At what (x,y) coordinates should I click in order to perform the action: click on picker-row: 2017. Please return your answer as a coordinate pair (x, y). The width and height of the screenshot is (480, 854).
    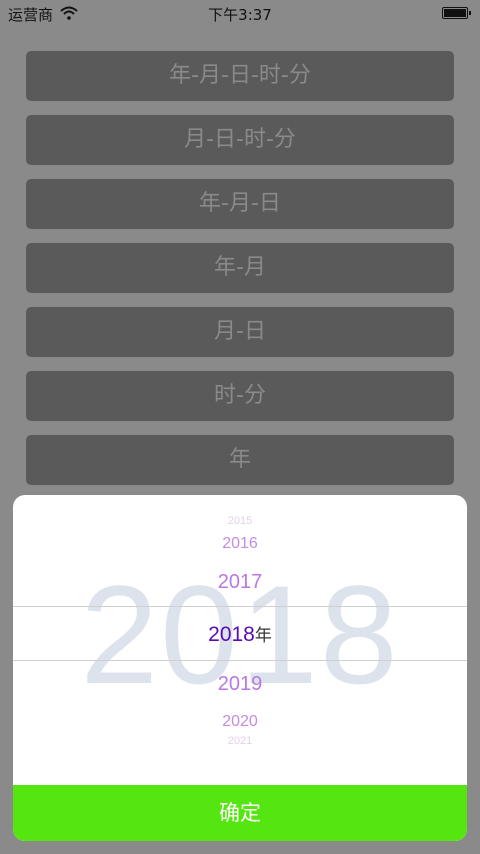
    Looking at the image, I should click on (240, 582).